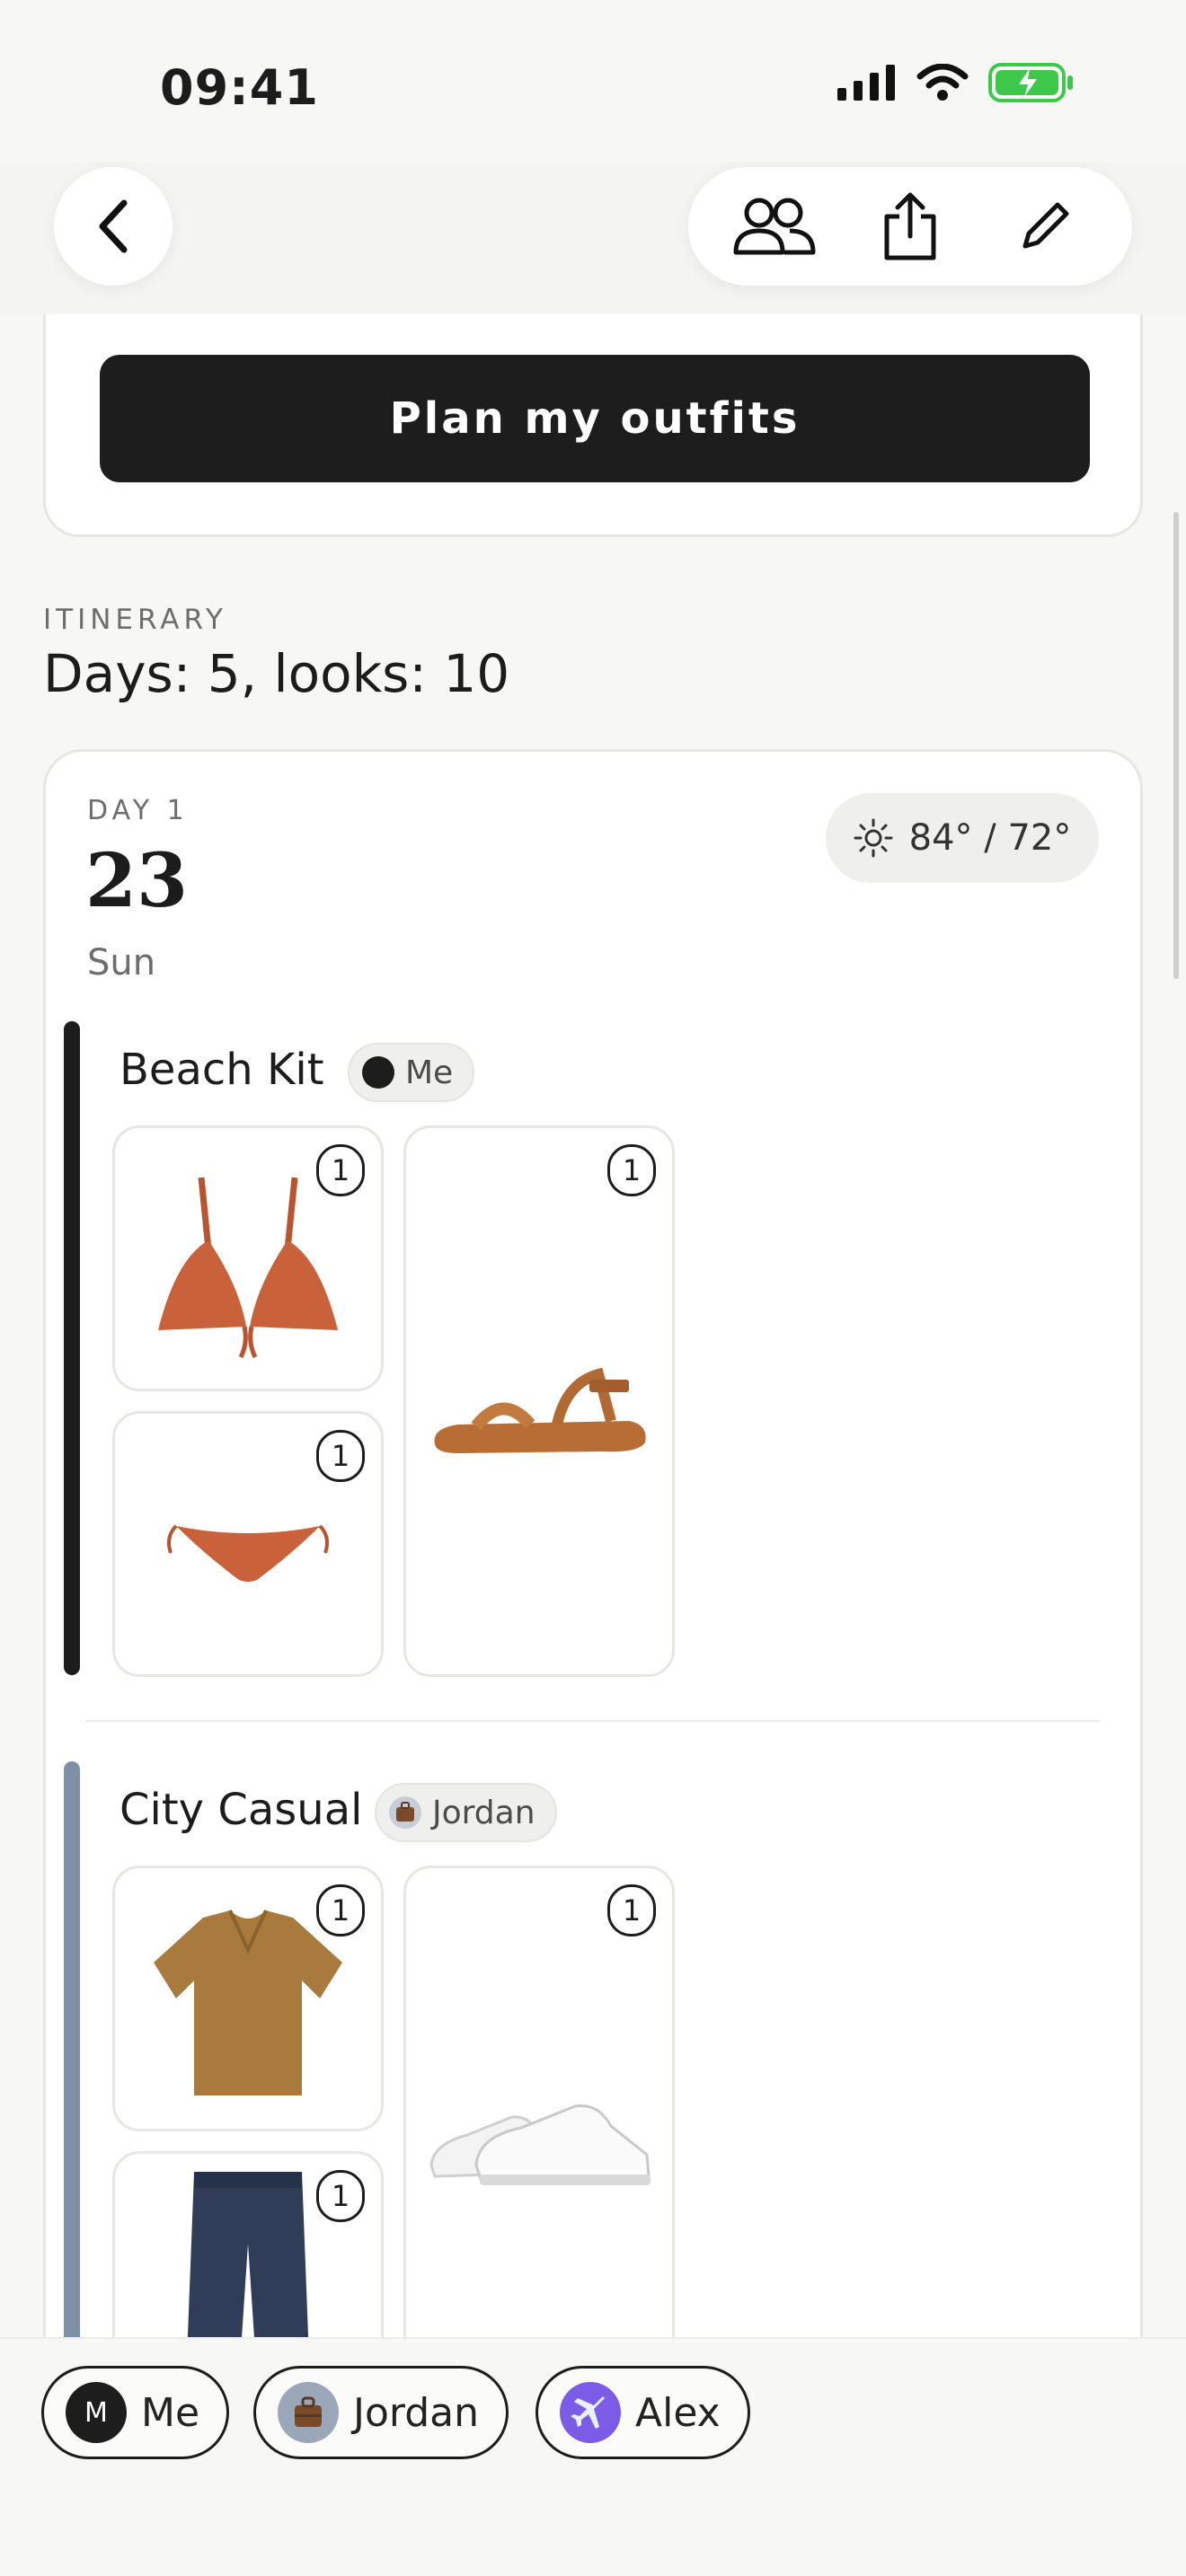 This screenshot has height=2576, width=1186. What do you see at coordinates (138, 810) in the screenshot?
I see `day-kicker: DAY 1` at bounding box center [138, 810].